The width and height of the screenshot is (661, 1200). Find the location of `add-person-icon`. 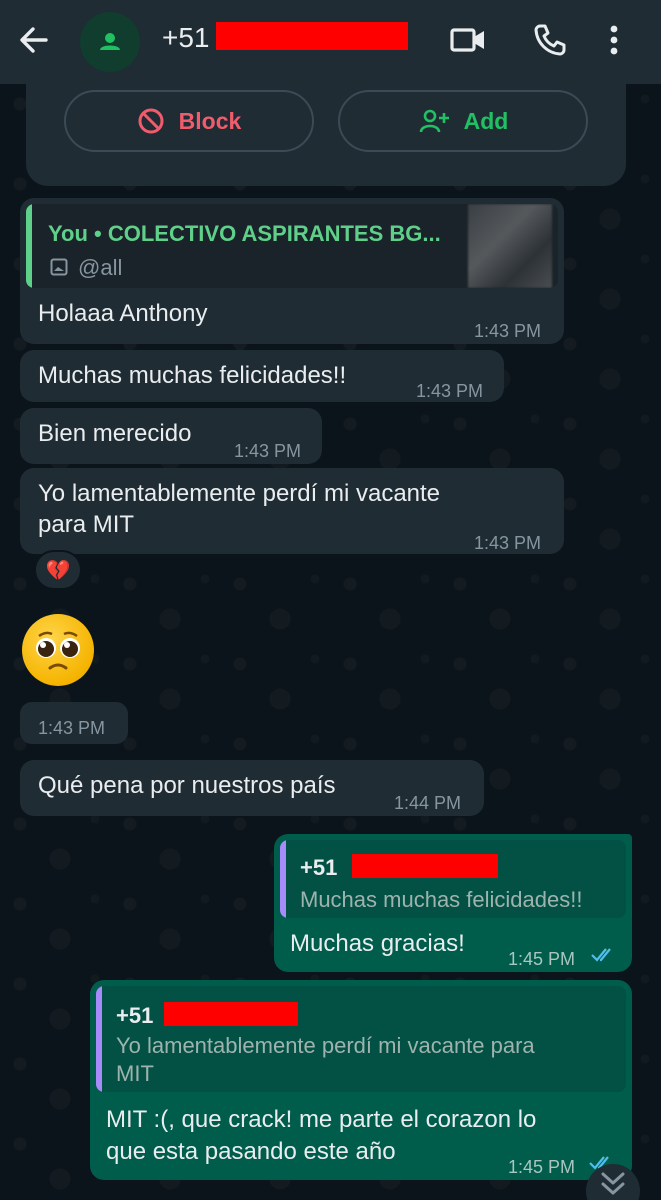

add-person-icon is located at coordinates (434, 121).